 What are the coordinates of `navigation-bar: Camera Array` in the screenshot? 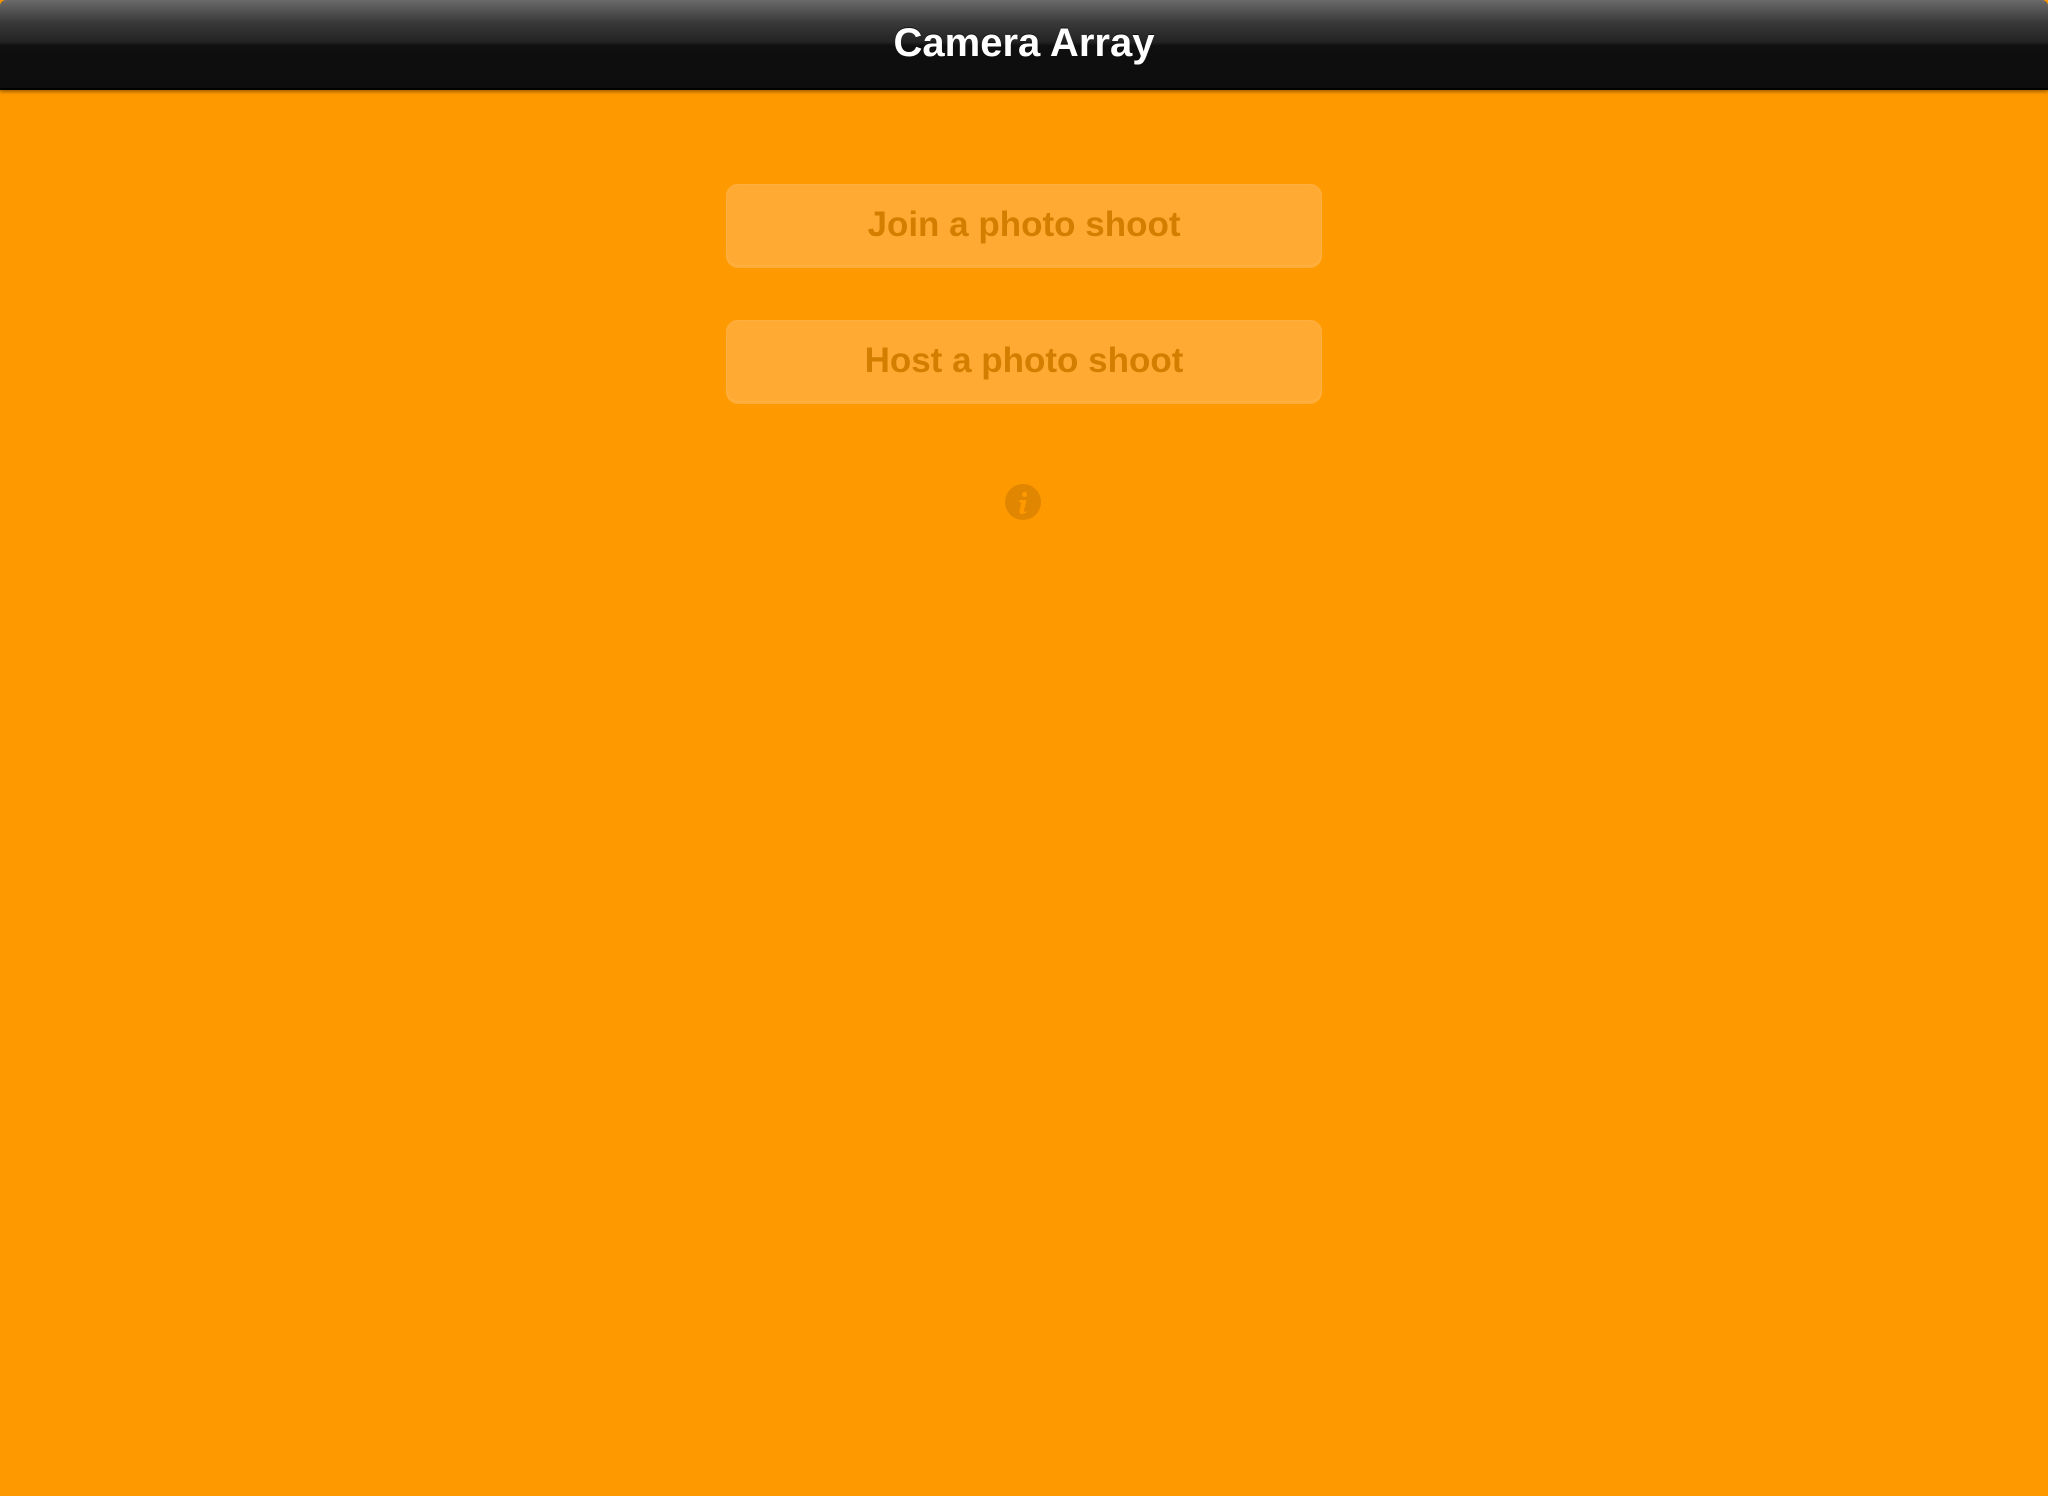 It's located at (1024, 45).